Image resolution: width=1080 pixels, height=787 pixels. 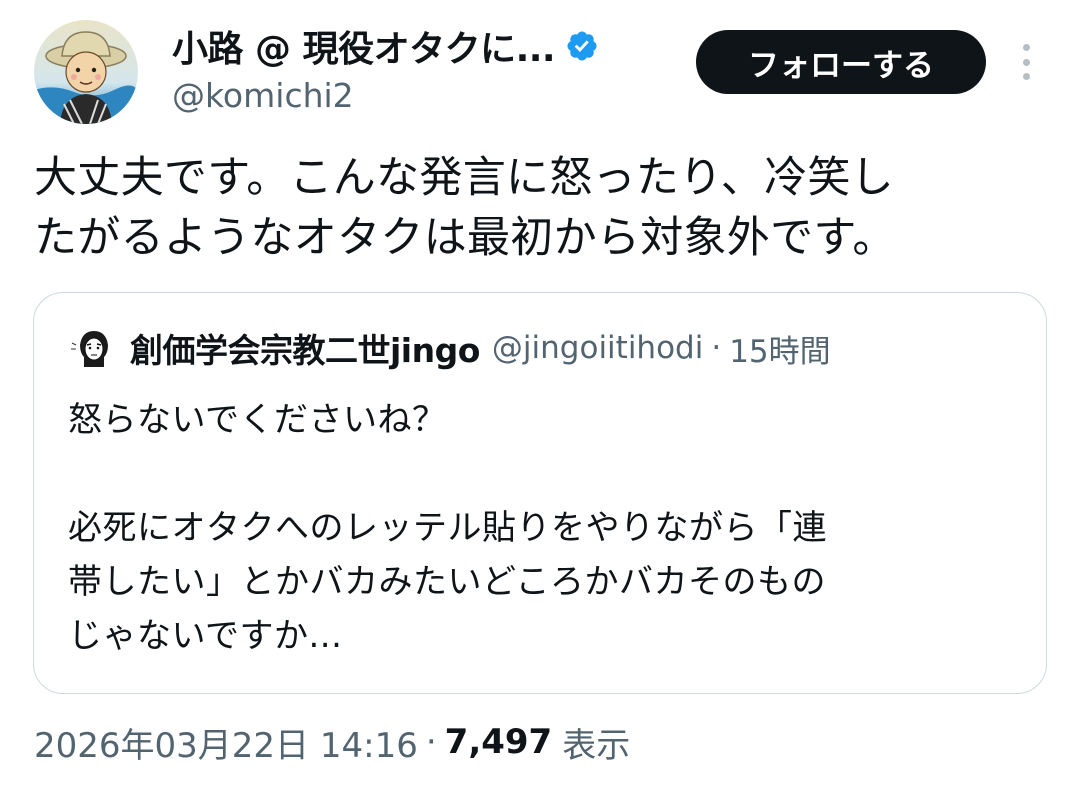 What do you see at coordinates (597, 348) in the screenshot?
I see `quote-author-handle: @jingoiitihodi` at bounding box center [597, 348].